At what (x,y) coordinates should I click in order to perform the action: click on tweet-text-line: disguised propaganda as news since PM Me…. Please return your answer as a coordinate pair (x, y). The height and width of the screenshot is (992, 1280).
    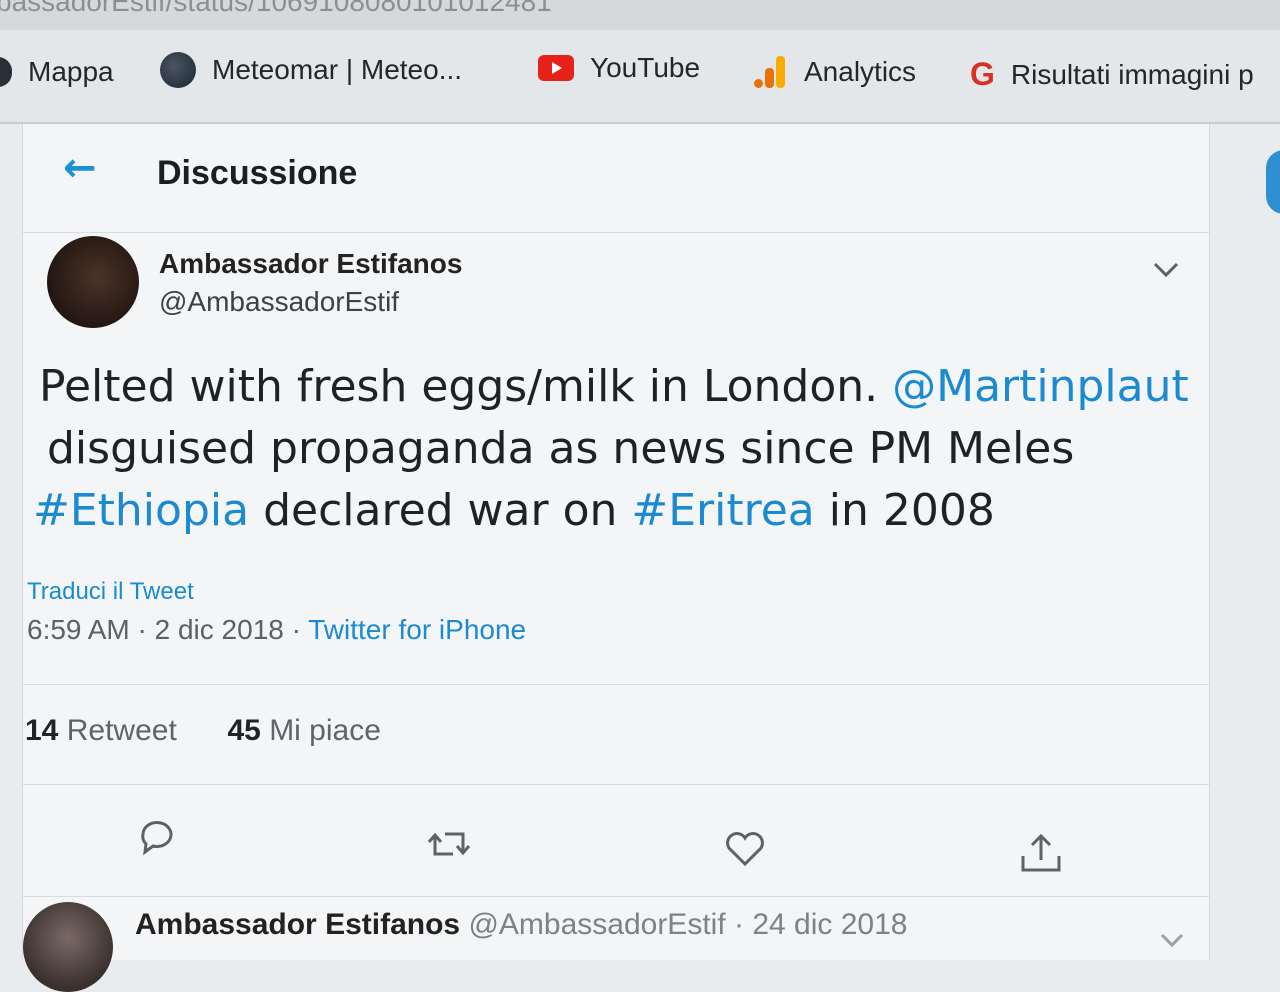
    Looking at the image, I should click on (561, 448).